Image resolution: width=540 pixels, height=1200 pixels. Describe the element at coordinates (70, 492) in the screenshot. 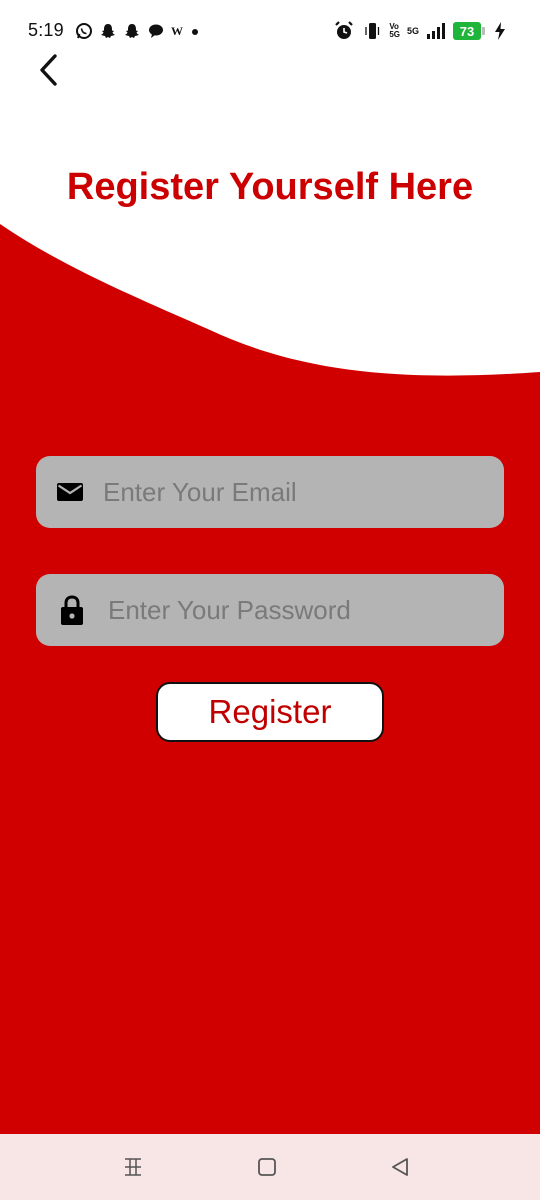

I see `mail-icon` at that location.